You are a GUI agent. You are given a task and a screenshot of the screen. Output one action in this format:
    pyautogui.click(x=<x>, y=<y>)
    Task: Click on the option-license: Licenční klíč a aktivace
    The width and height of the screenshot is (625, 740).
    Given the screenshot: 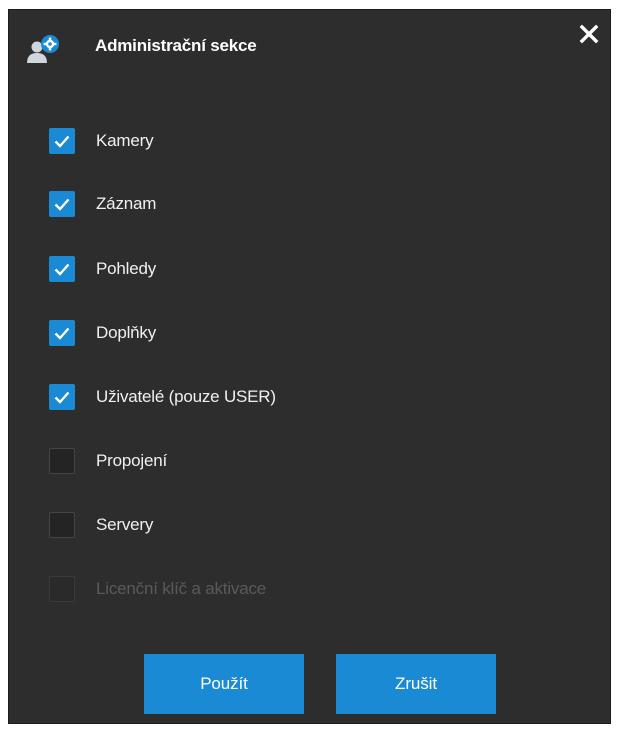 What is the action you would take?
    pyautogui.click(x=157, y=589)
    